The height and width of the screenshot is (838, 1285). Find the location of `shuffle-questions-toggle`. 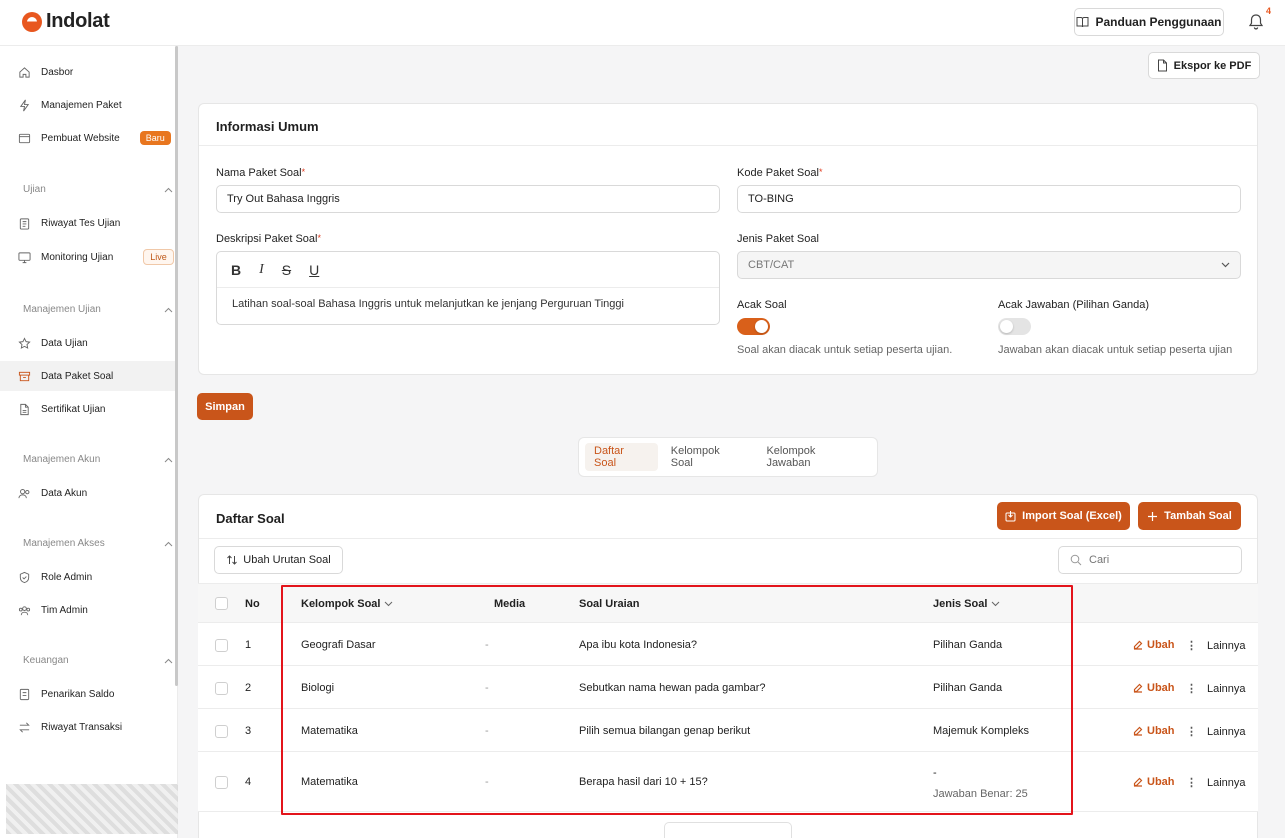

shuffle-questions-toggle is located at coordinates (753, 326).